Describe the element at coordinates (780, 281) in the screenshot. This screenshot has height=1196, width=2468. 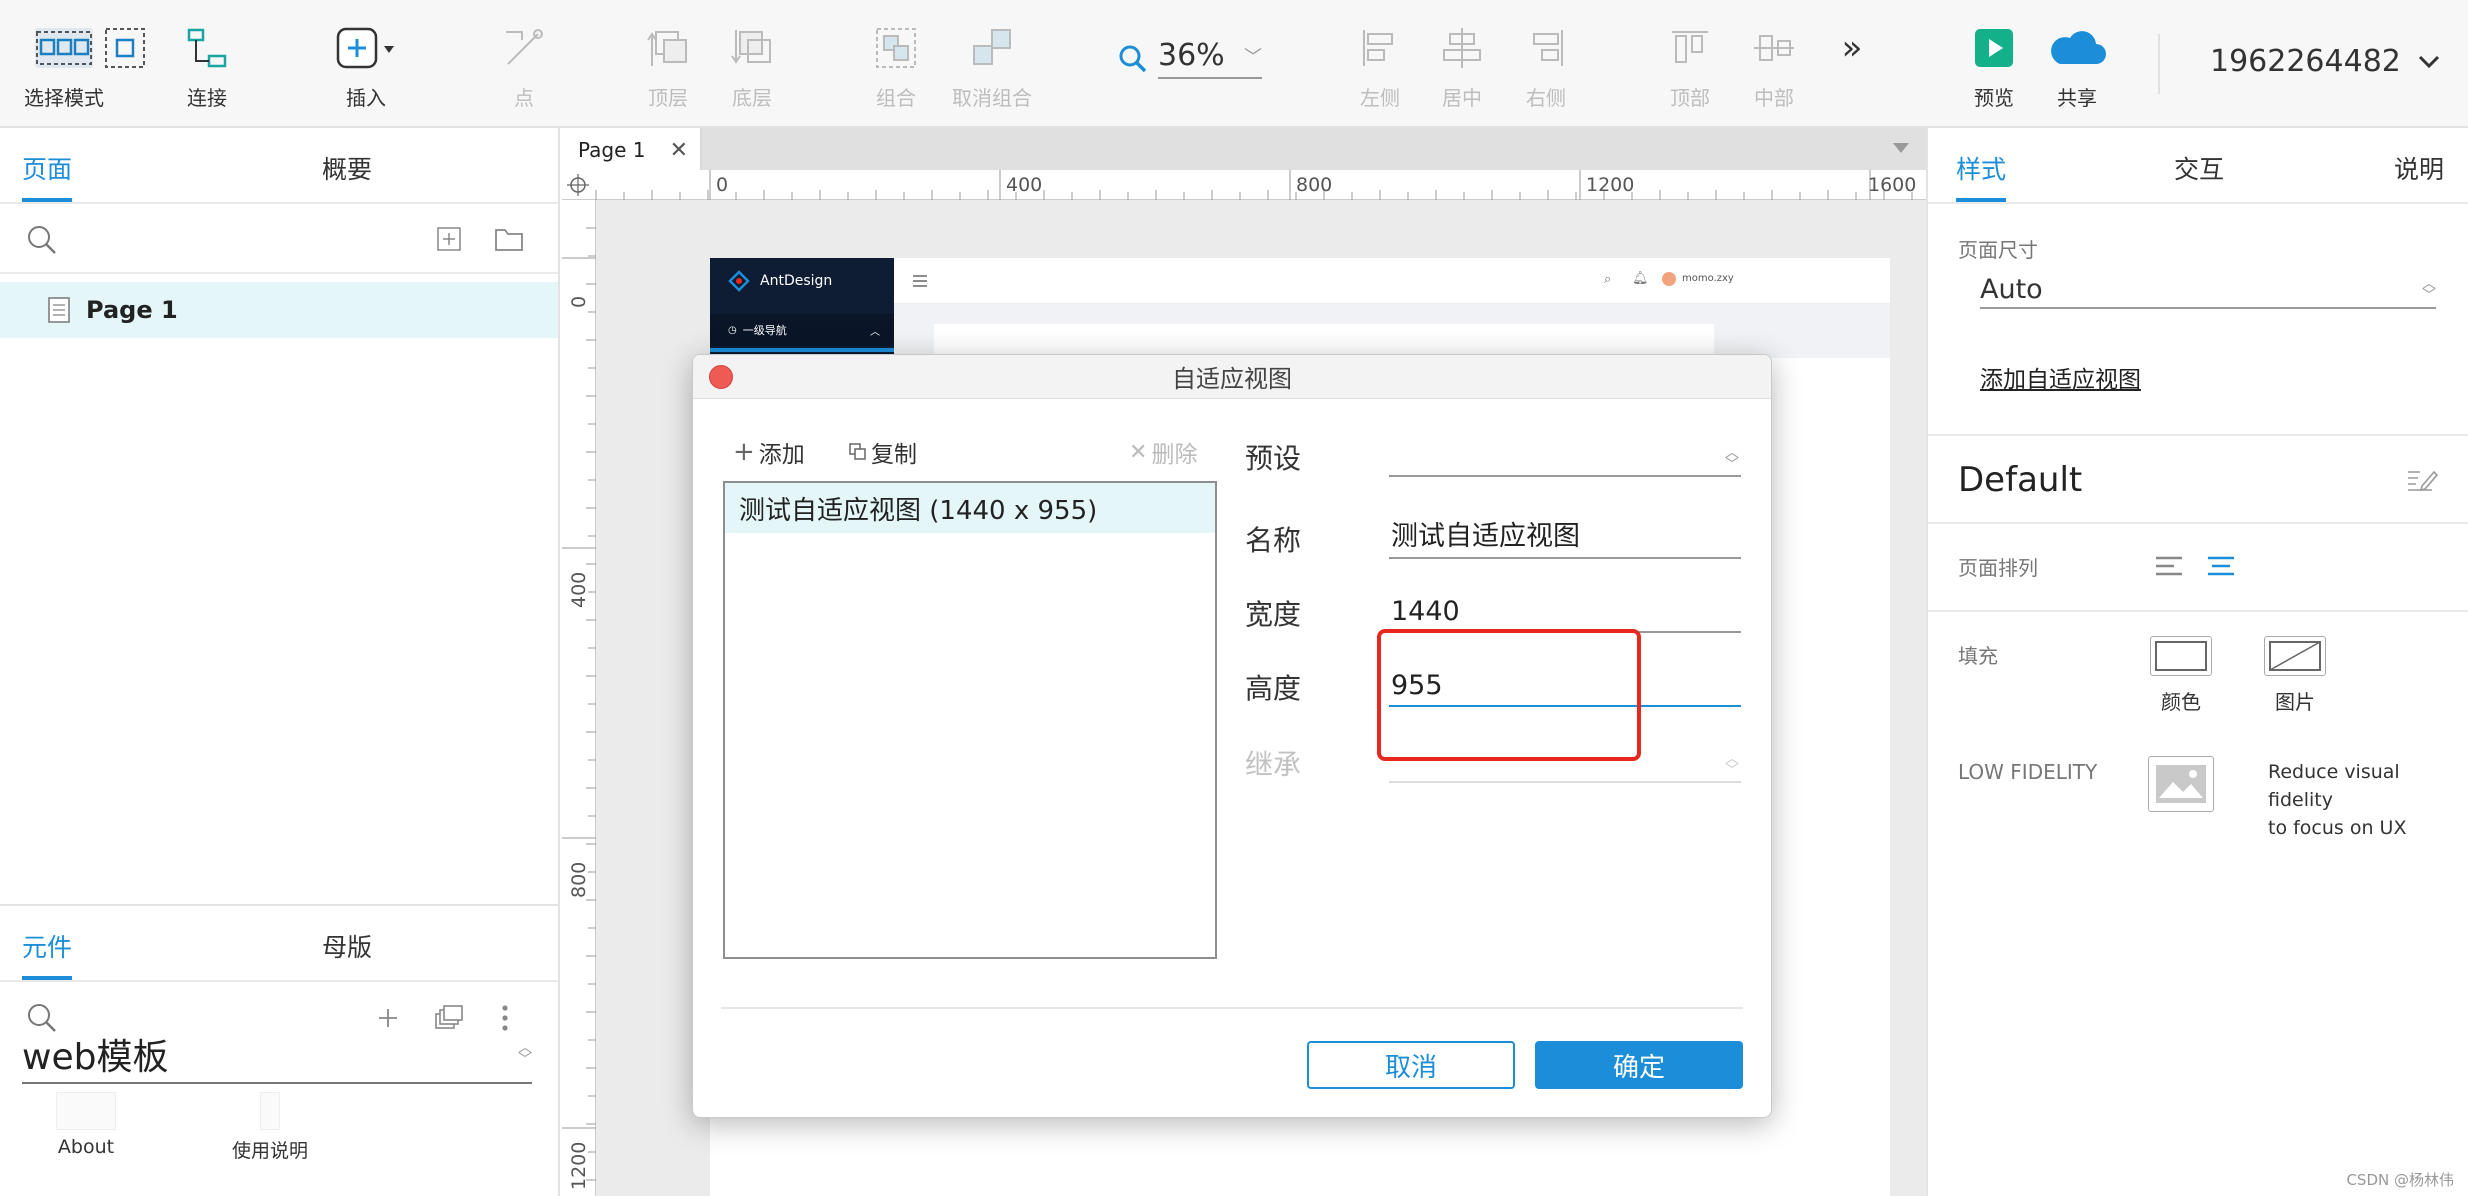
I see `preview-brand: AntDesign` at that location.